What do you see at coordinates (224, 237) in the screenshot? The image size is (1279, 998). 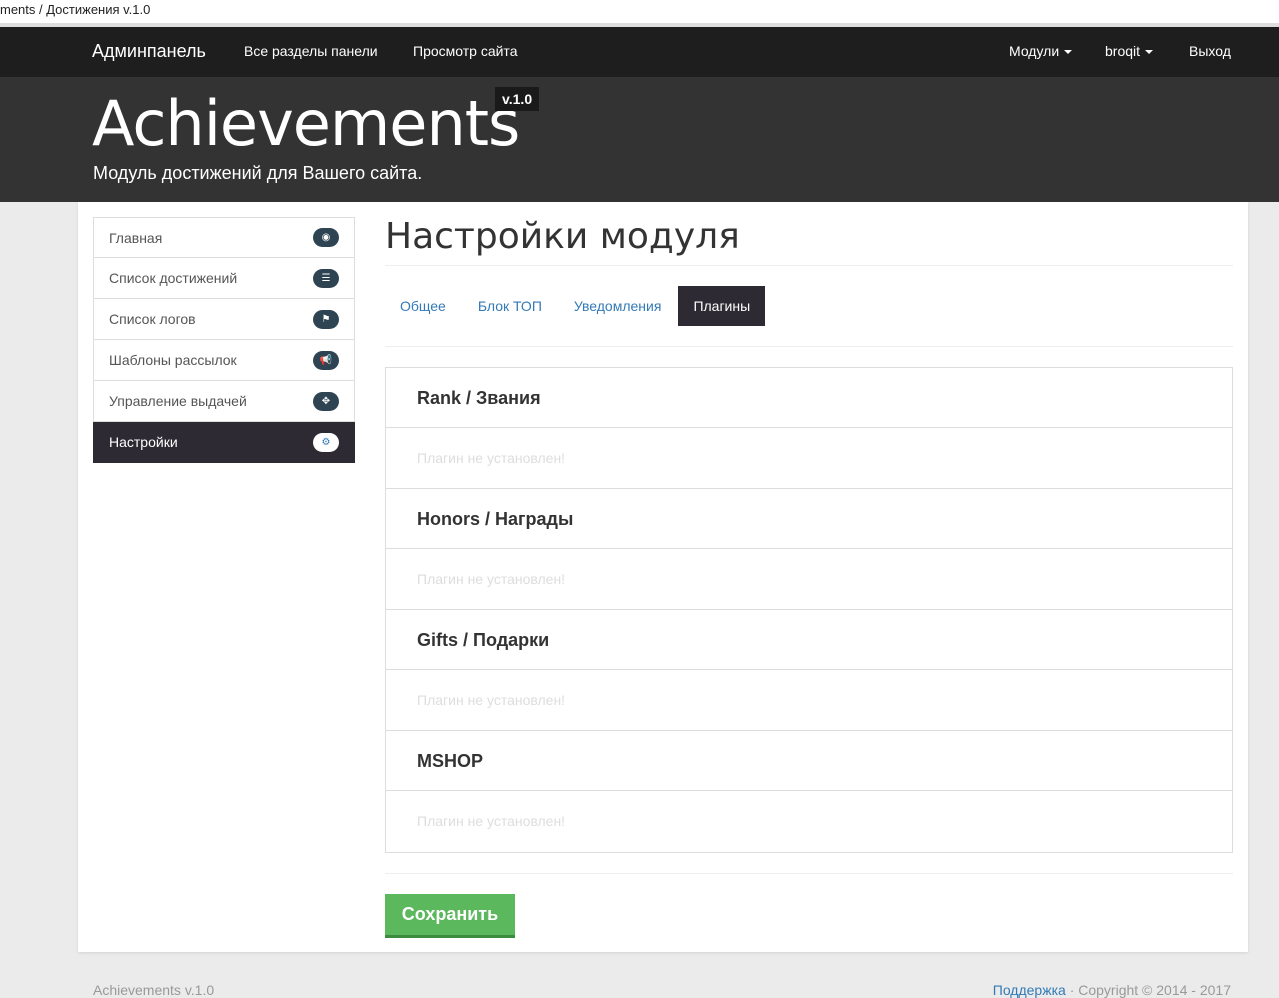 I see `sidebar-item-home: Главная ◉` at bounding box center [224, 237].